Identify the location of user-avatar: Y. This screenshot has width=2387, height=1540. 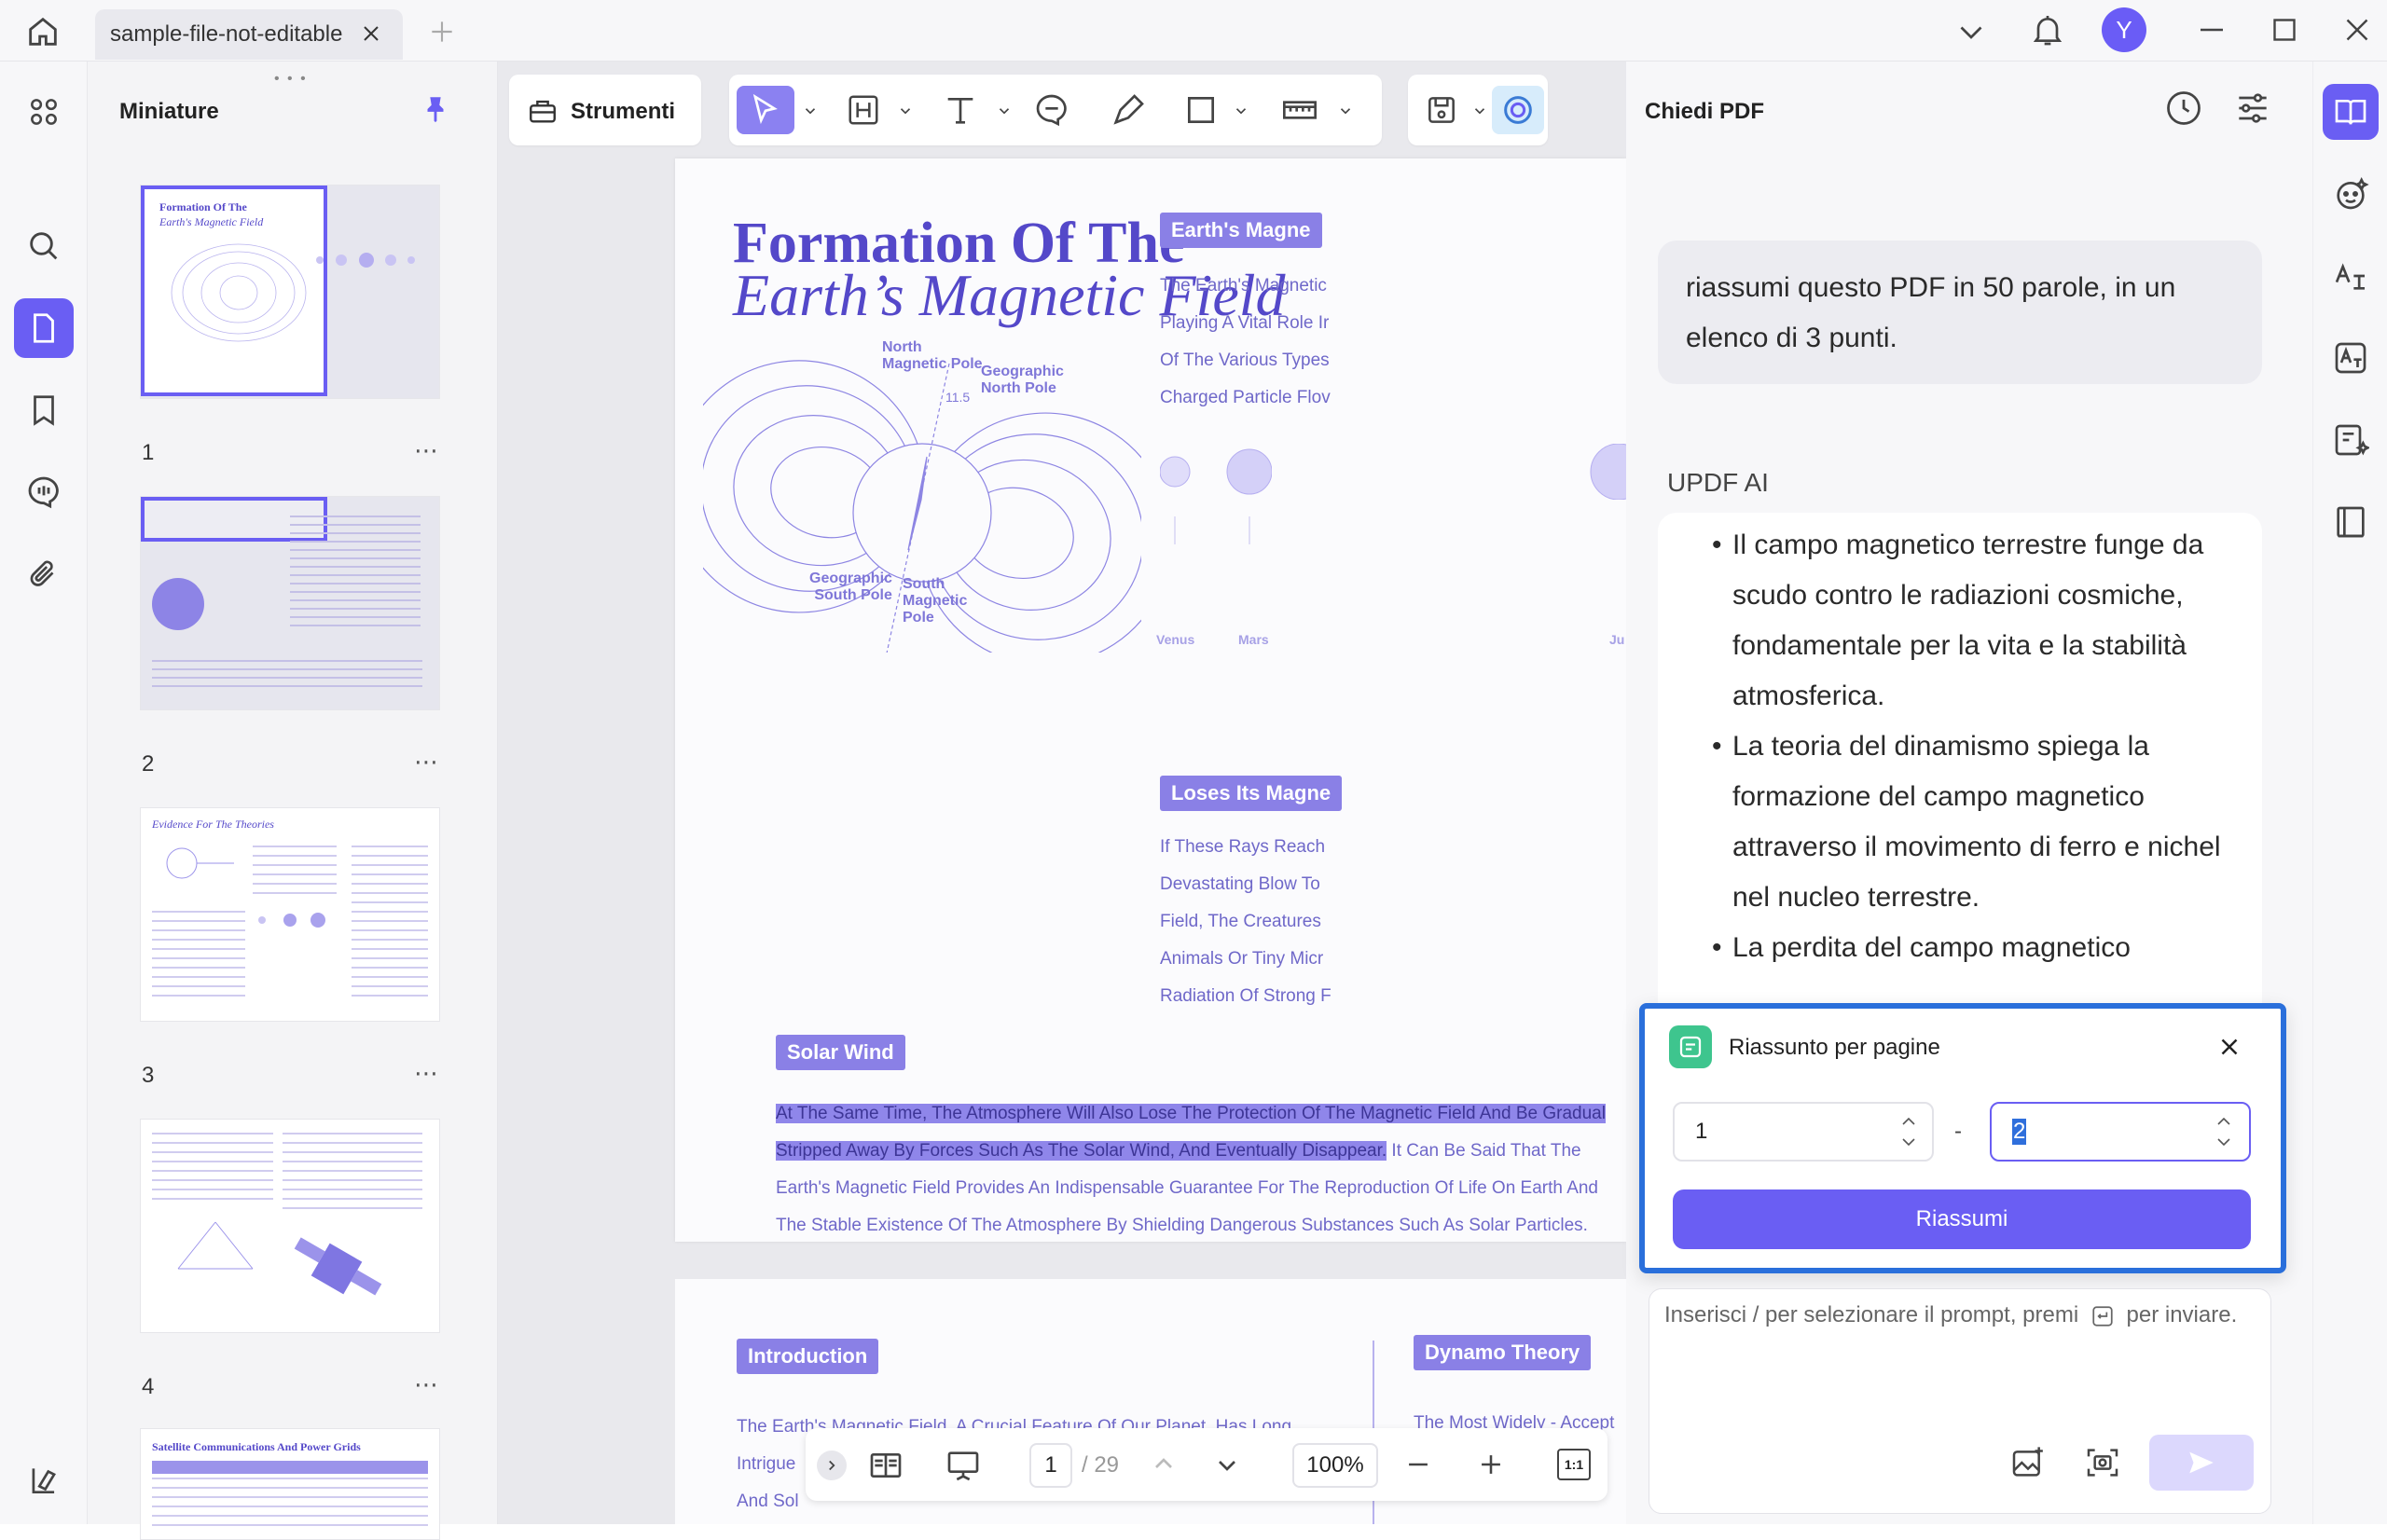
(2124, 29).